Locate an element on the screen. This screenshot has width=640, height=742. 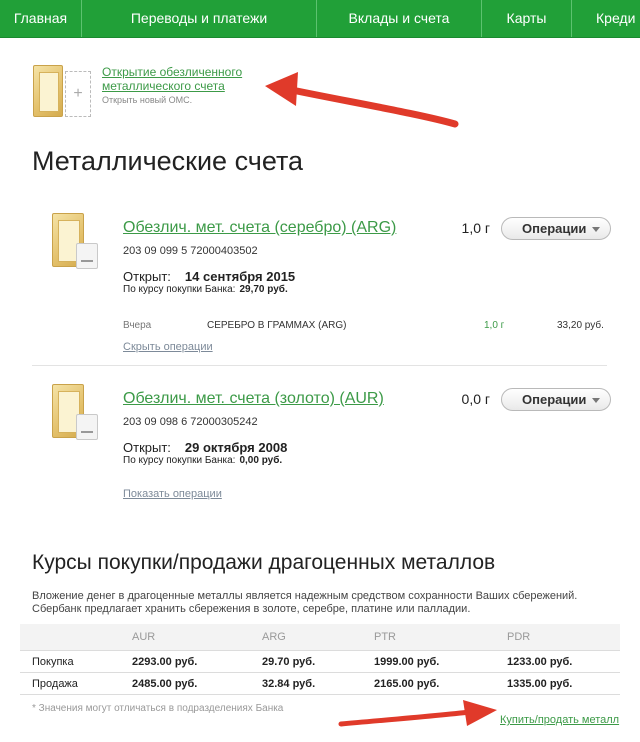
new-metal-account-icon: + is located at coordinates (63, 93).